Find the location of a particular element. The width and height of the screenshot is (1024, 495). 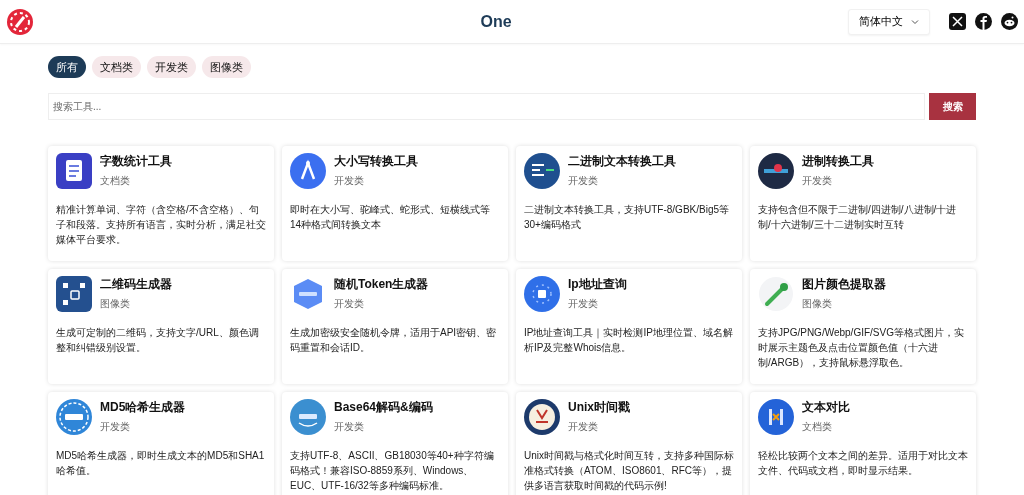

tool-description: IP地址查询工具｜实时检测IP地理位置、域名解析IP及完整Whois信息。 is located at coordinates (629, 340).